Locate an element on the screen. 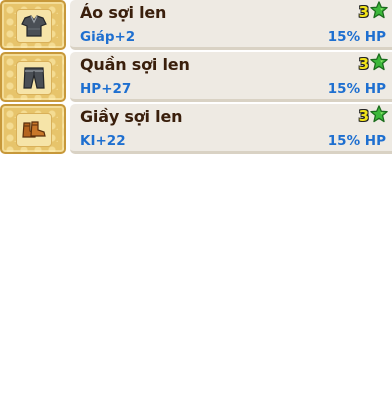 The height and width of the screenshot is (401, 392). pants-icon is located at coordinates (34, 78).